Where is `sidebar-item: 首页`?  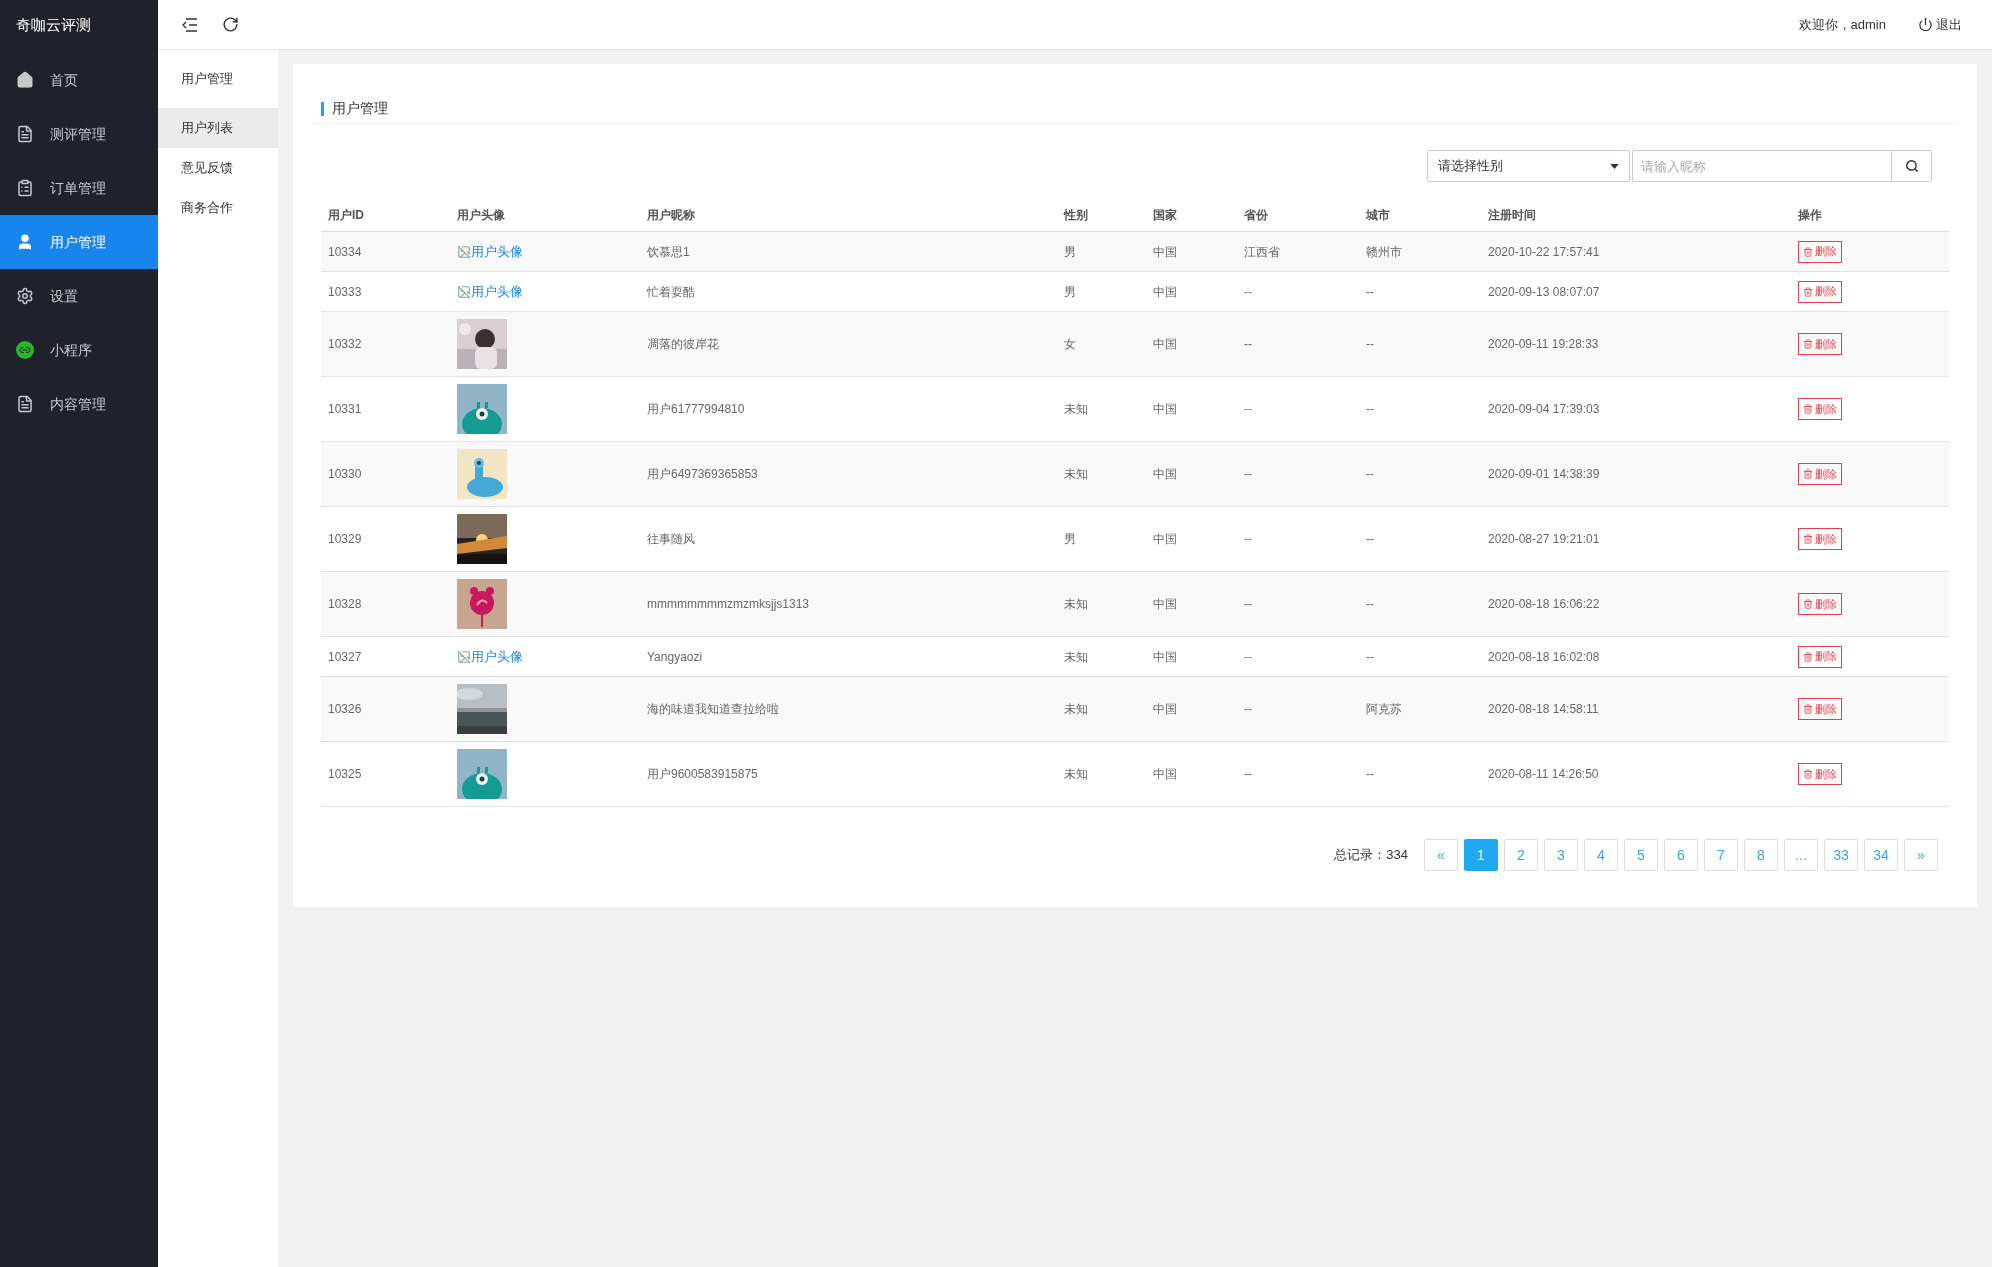 sidebar-item: 首页 is located at coordinates (79, 80).